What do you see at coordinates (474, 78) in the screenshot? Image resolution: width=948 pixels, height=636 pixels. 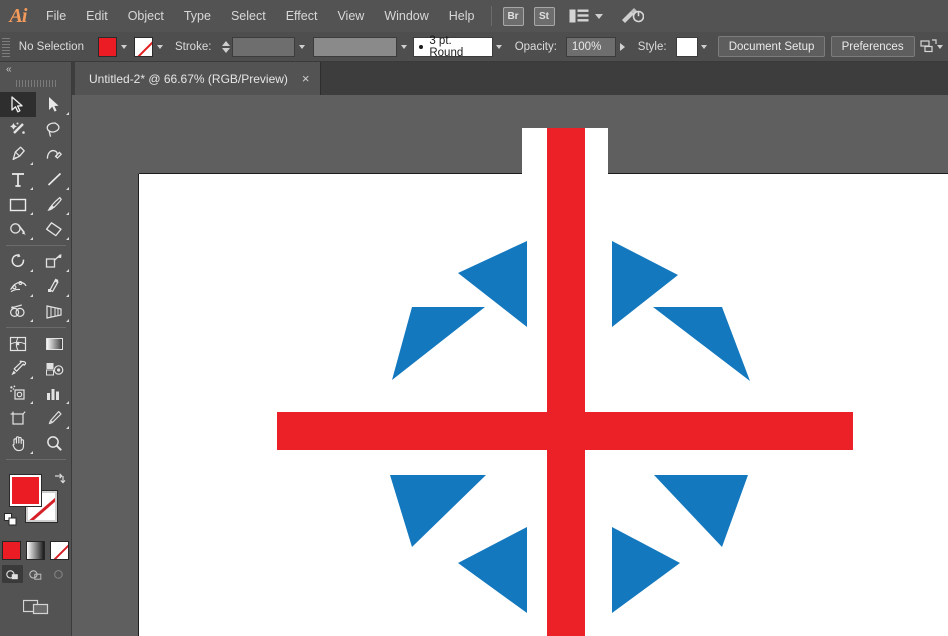 I see `document-tab-bar: Untitled-2* @ 66.67% (RGB/Preview) ×` at bounding box center [474, 78].